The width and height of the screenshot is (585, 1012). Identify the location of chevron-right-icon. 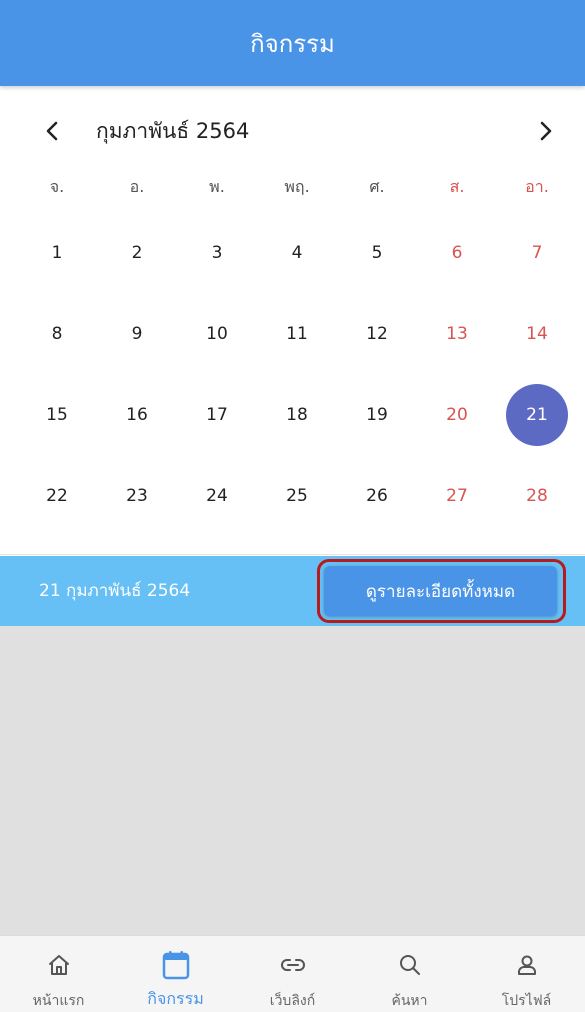
(546, 131).